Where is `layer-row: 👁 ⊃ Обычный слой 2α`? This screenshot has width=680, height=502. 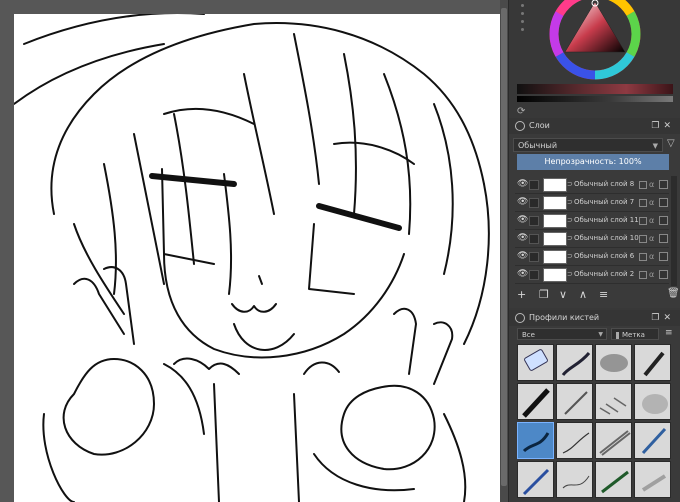
layer-row: 👁 ⊃ Обычный слой 2α is located at coordinates (592, 275).